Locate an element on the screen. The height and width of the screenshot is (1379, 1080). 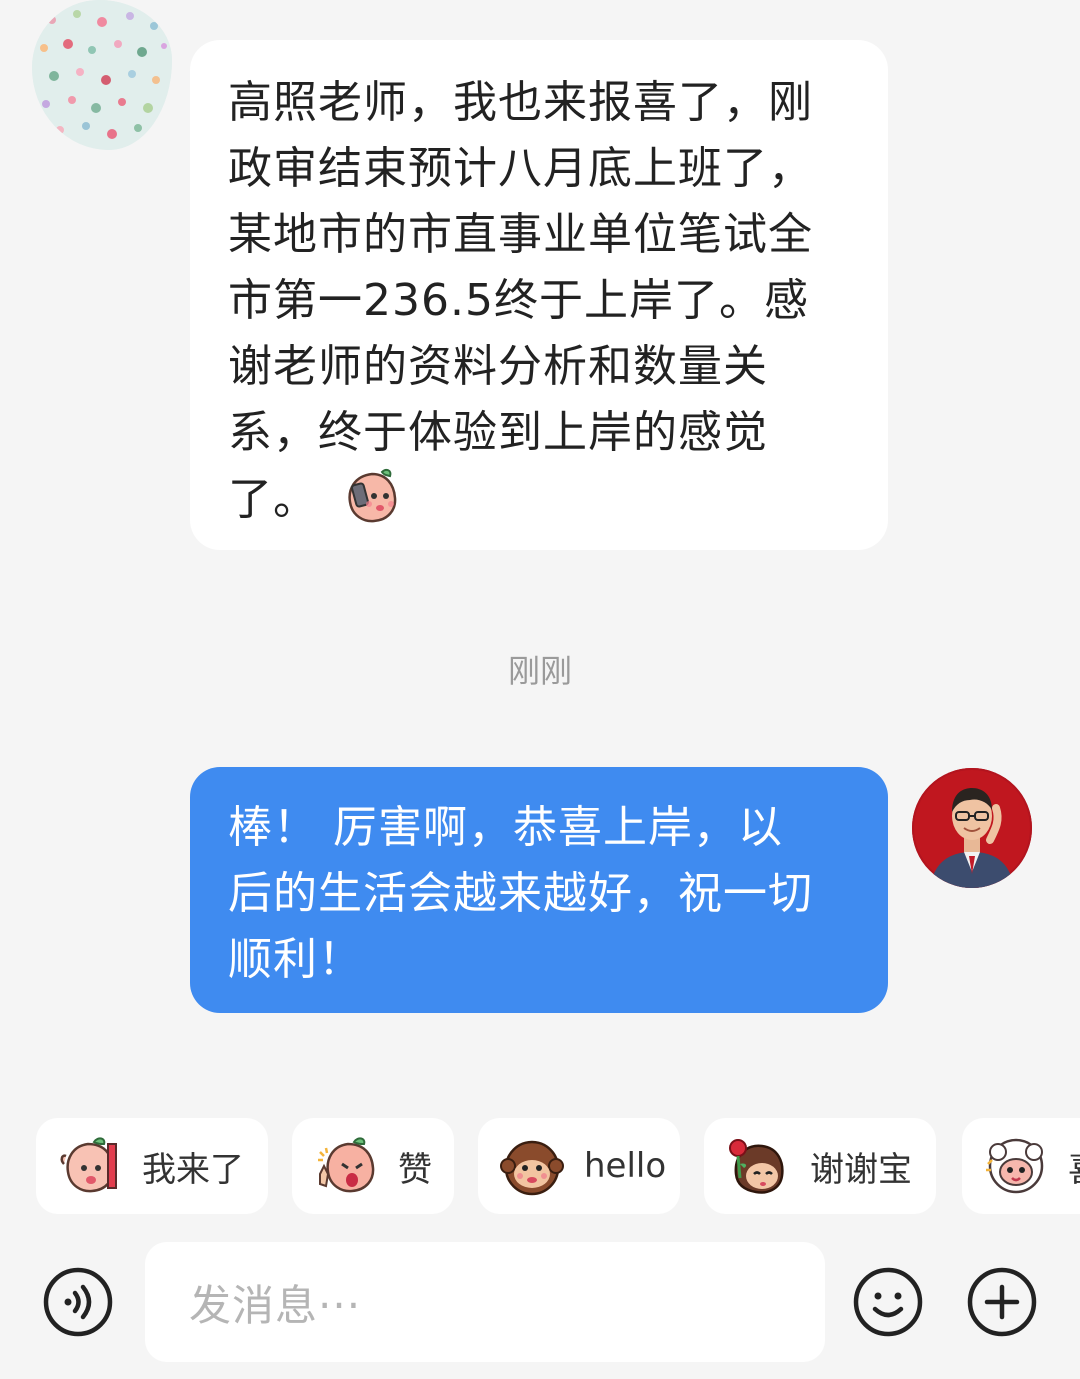
quick-reply-chip: 谢谢宝 is located at coordinates (820, 1166).